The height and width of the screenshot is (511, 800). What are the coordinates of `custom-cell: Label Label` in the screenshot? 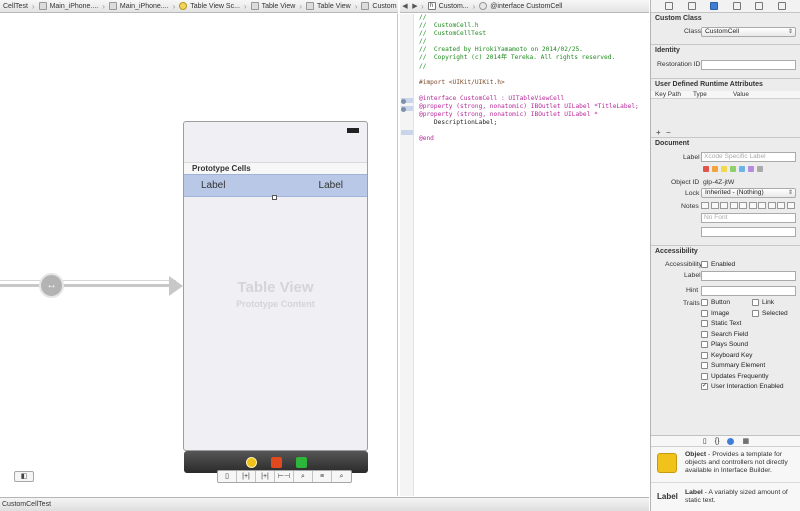 It's located at (275, 187).